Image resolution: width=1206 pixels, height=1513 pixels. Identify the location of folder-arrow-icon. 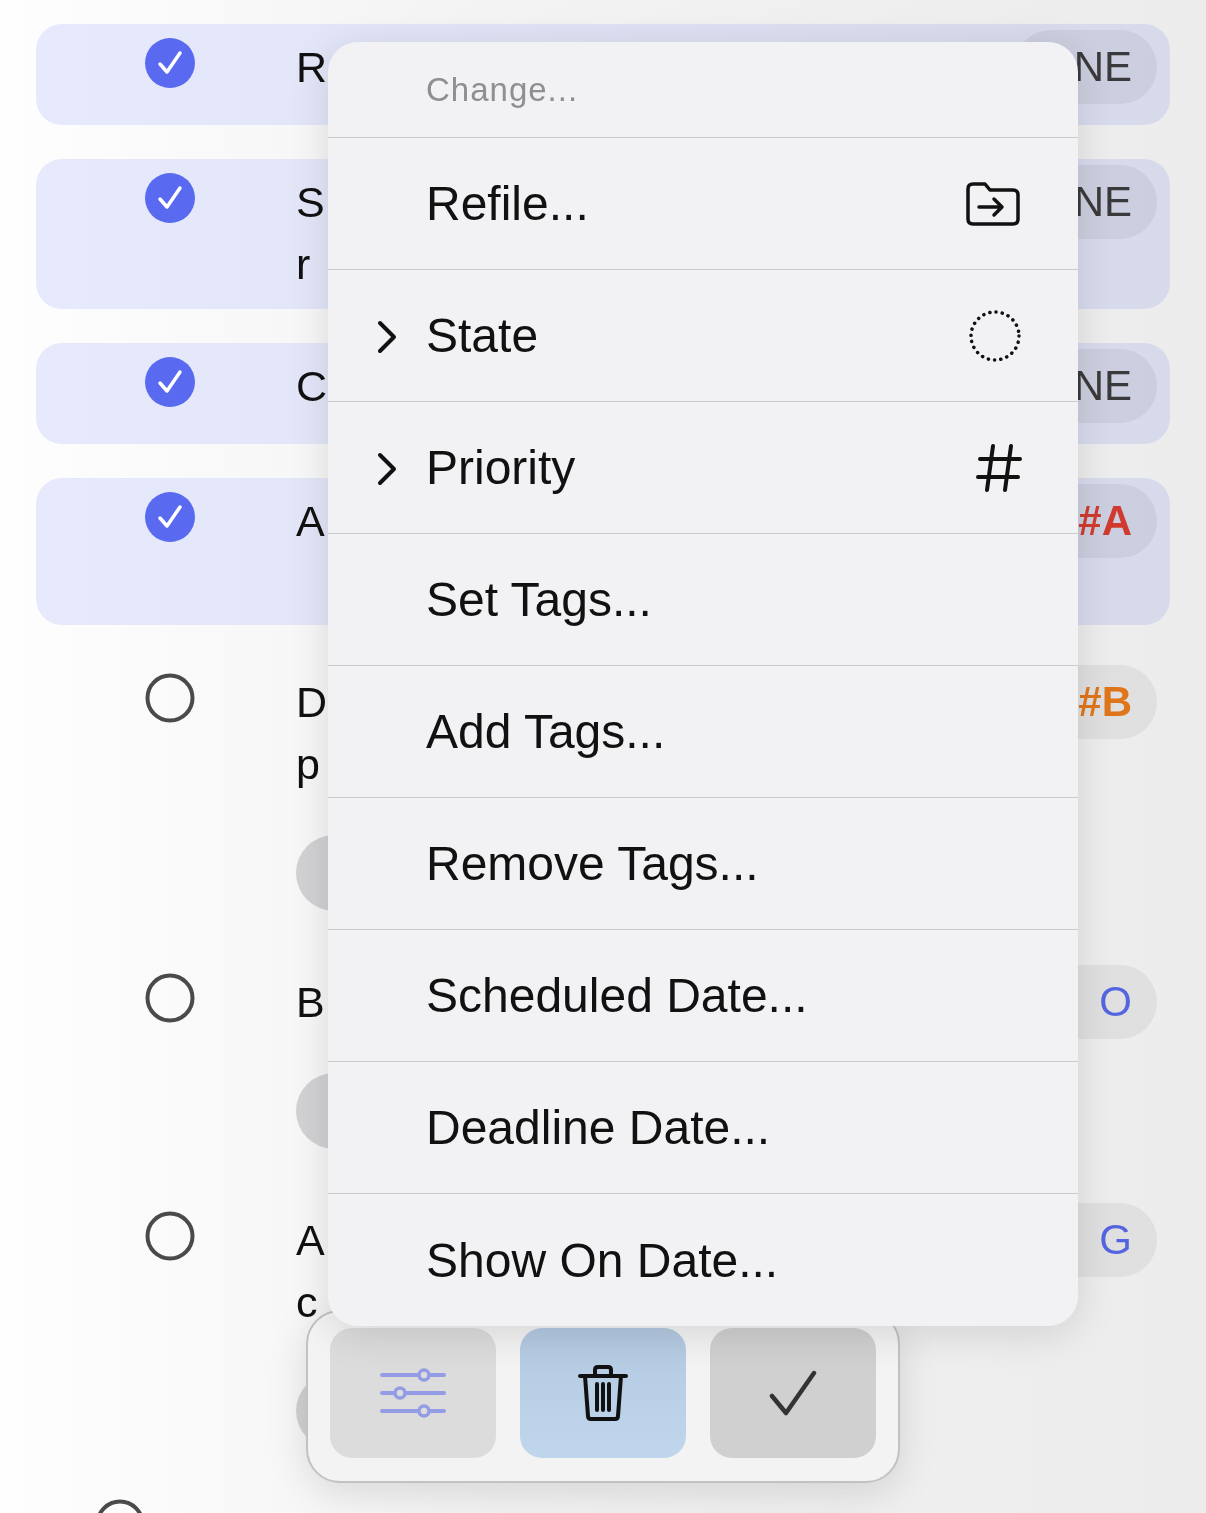
(993, 203).